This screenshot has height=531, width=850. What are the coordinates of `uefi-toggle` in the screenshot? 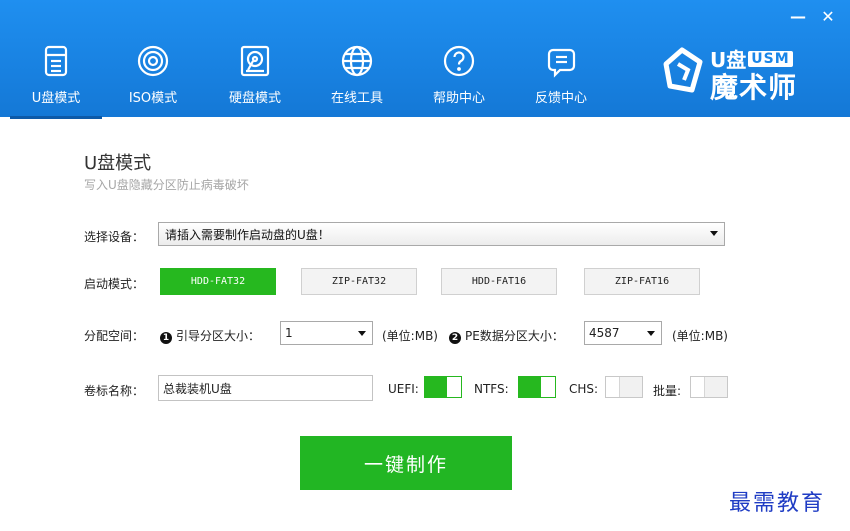 It's located at (443, 387).